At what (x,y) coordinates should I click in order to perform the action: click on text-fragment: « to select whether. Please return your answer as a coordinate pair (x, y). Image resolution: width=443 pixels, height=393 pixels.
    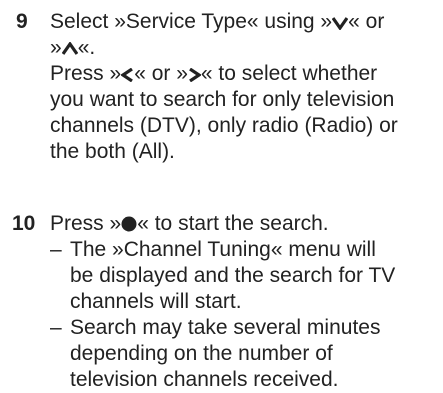
    Looking at the image, I should click on (289, 73).